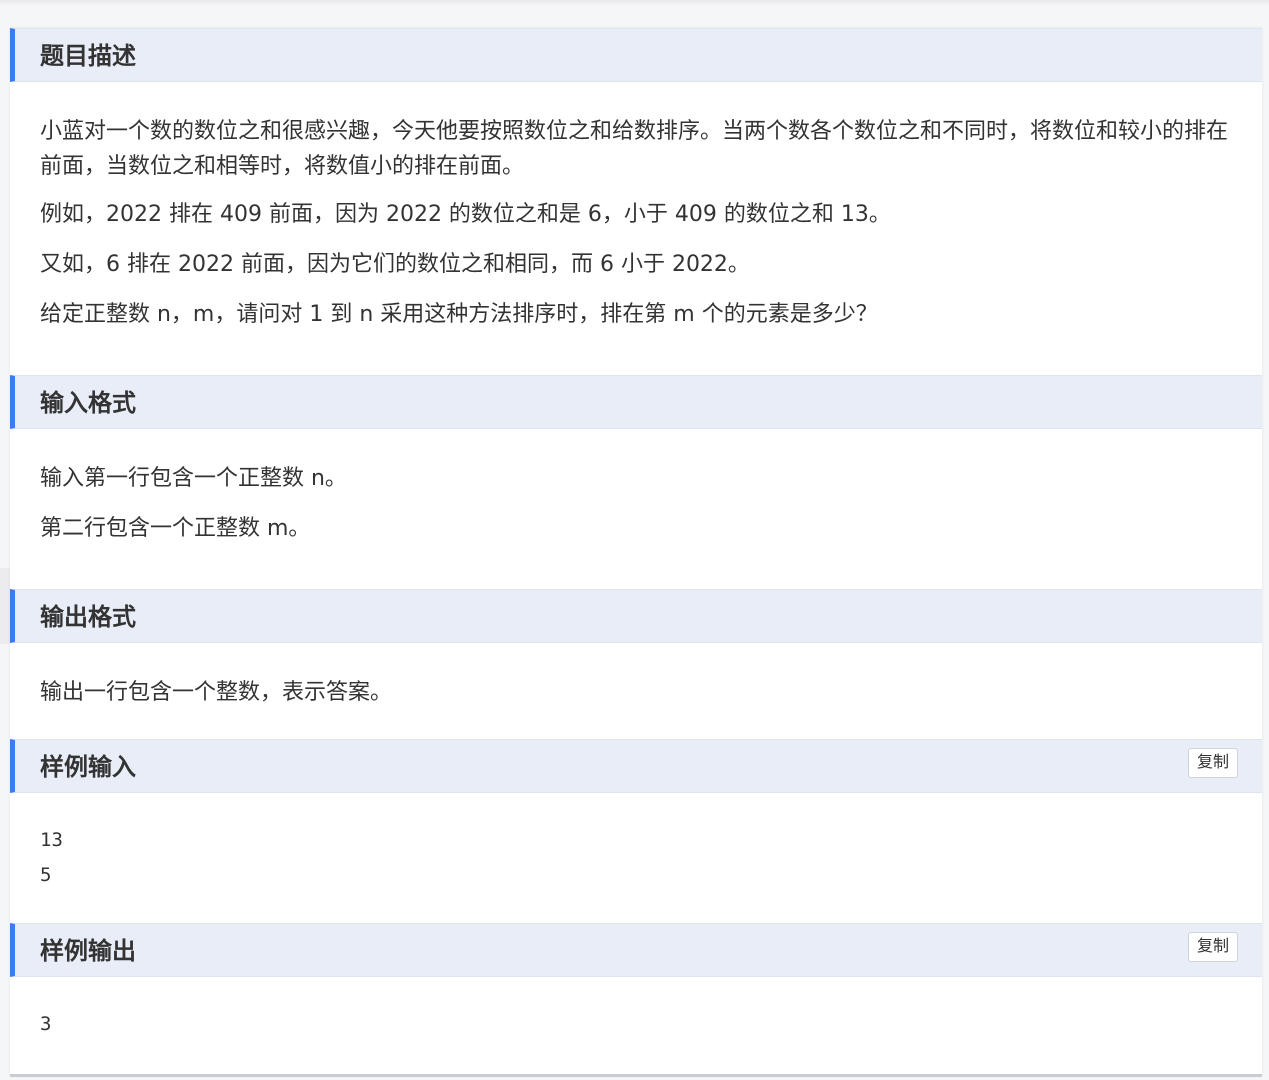 The image size is (1269, 1080). I want to click on output-format-title: 输出格式, so click(88, 617).